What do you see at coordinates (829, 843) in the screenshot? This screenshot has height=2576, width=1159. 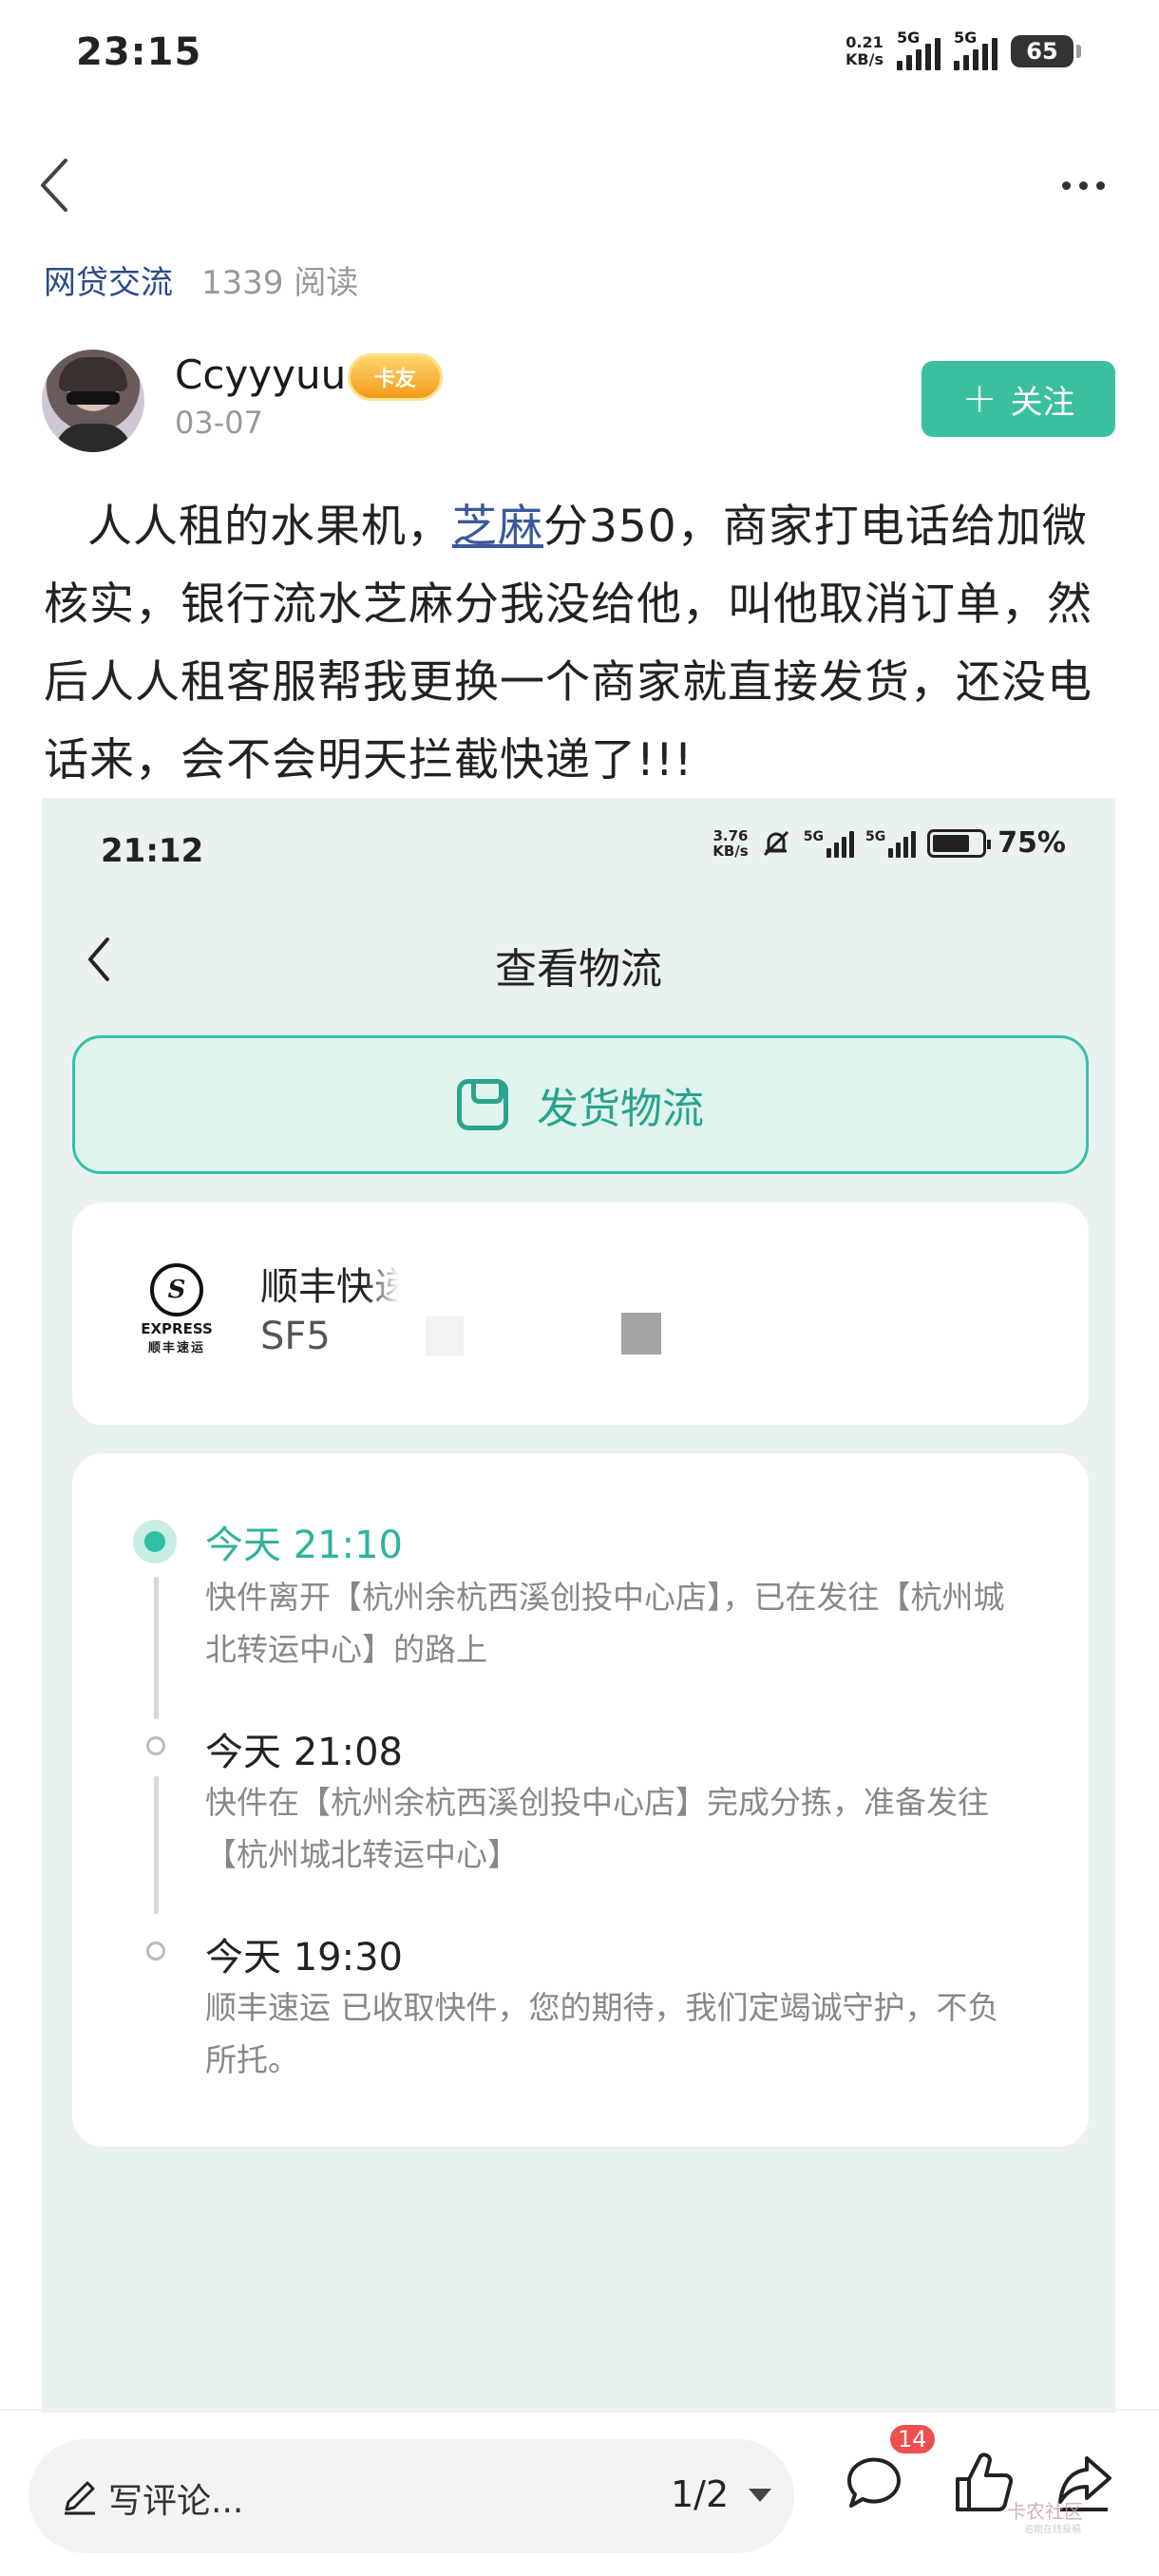 I see `shot-signal-sim1-icon: 5G` at bounding box center [829, 843].